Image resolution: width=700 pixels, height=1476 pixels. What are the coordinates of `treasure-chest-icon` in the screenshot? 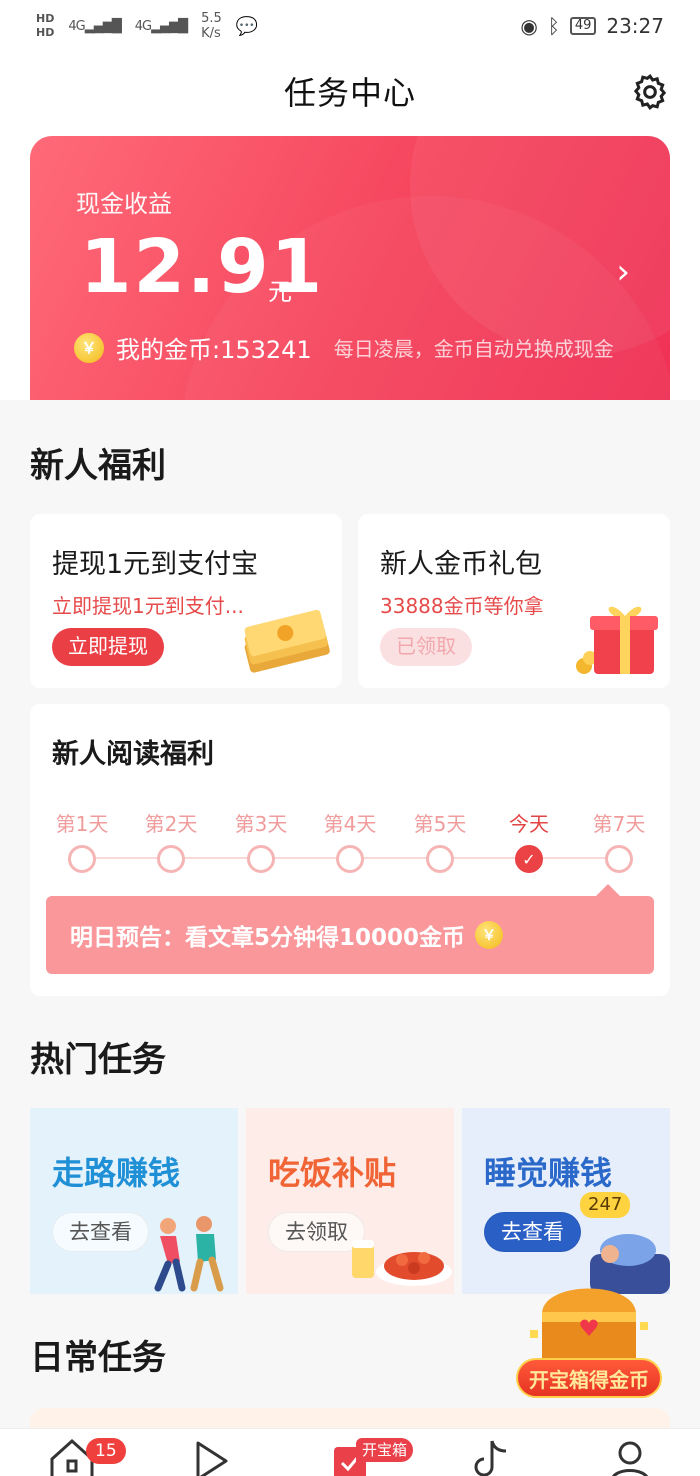 It's located at (589, 1326).